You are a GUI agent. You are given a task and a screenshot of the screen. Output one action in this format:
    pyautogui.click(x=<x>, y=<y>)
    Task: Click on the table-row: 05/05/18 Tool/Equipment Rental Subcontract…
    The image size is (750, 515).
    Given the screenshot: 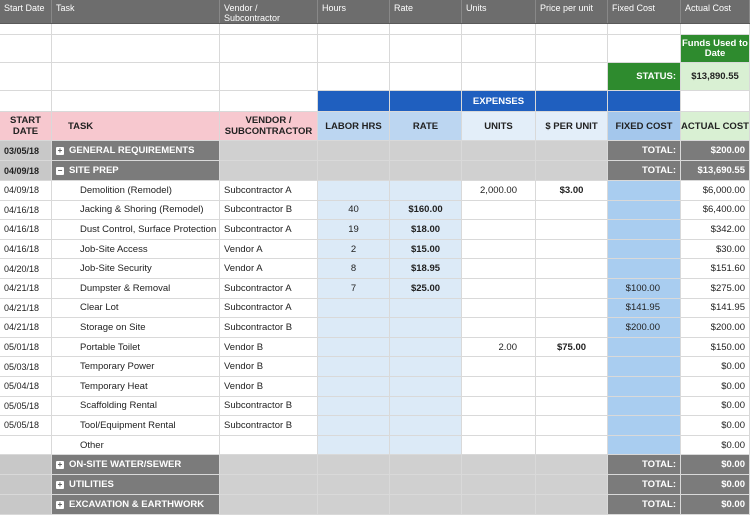 What is the action you would take?
    pyautogui.click(x=375, y=426)
    